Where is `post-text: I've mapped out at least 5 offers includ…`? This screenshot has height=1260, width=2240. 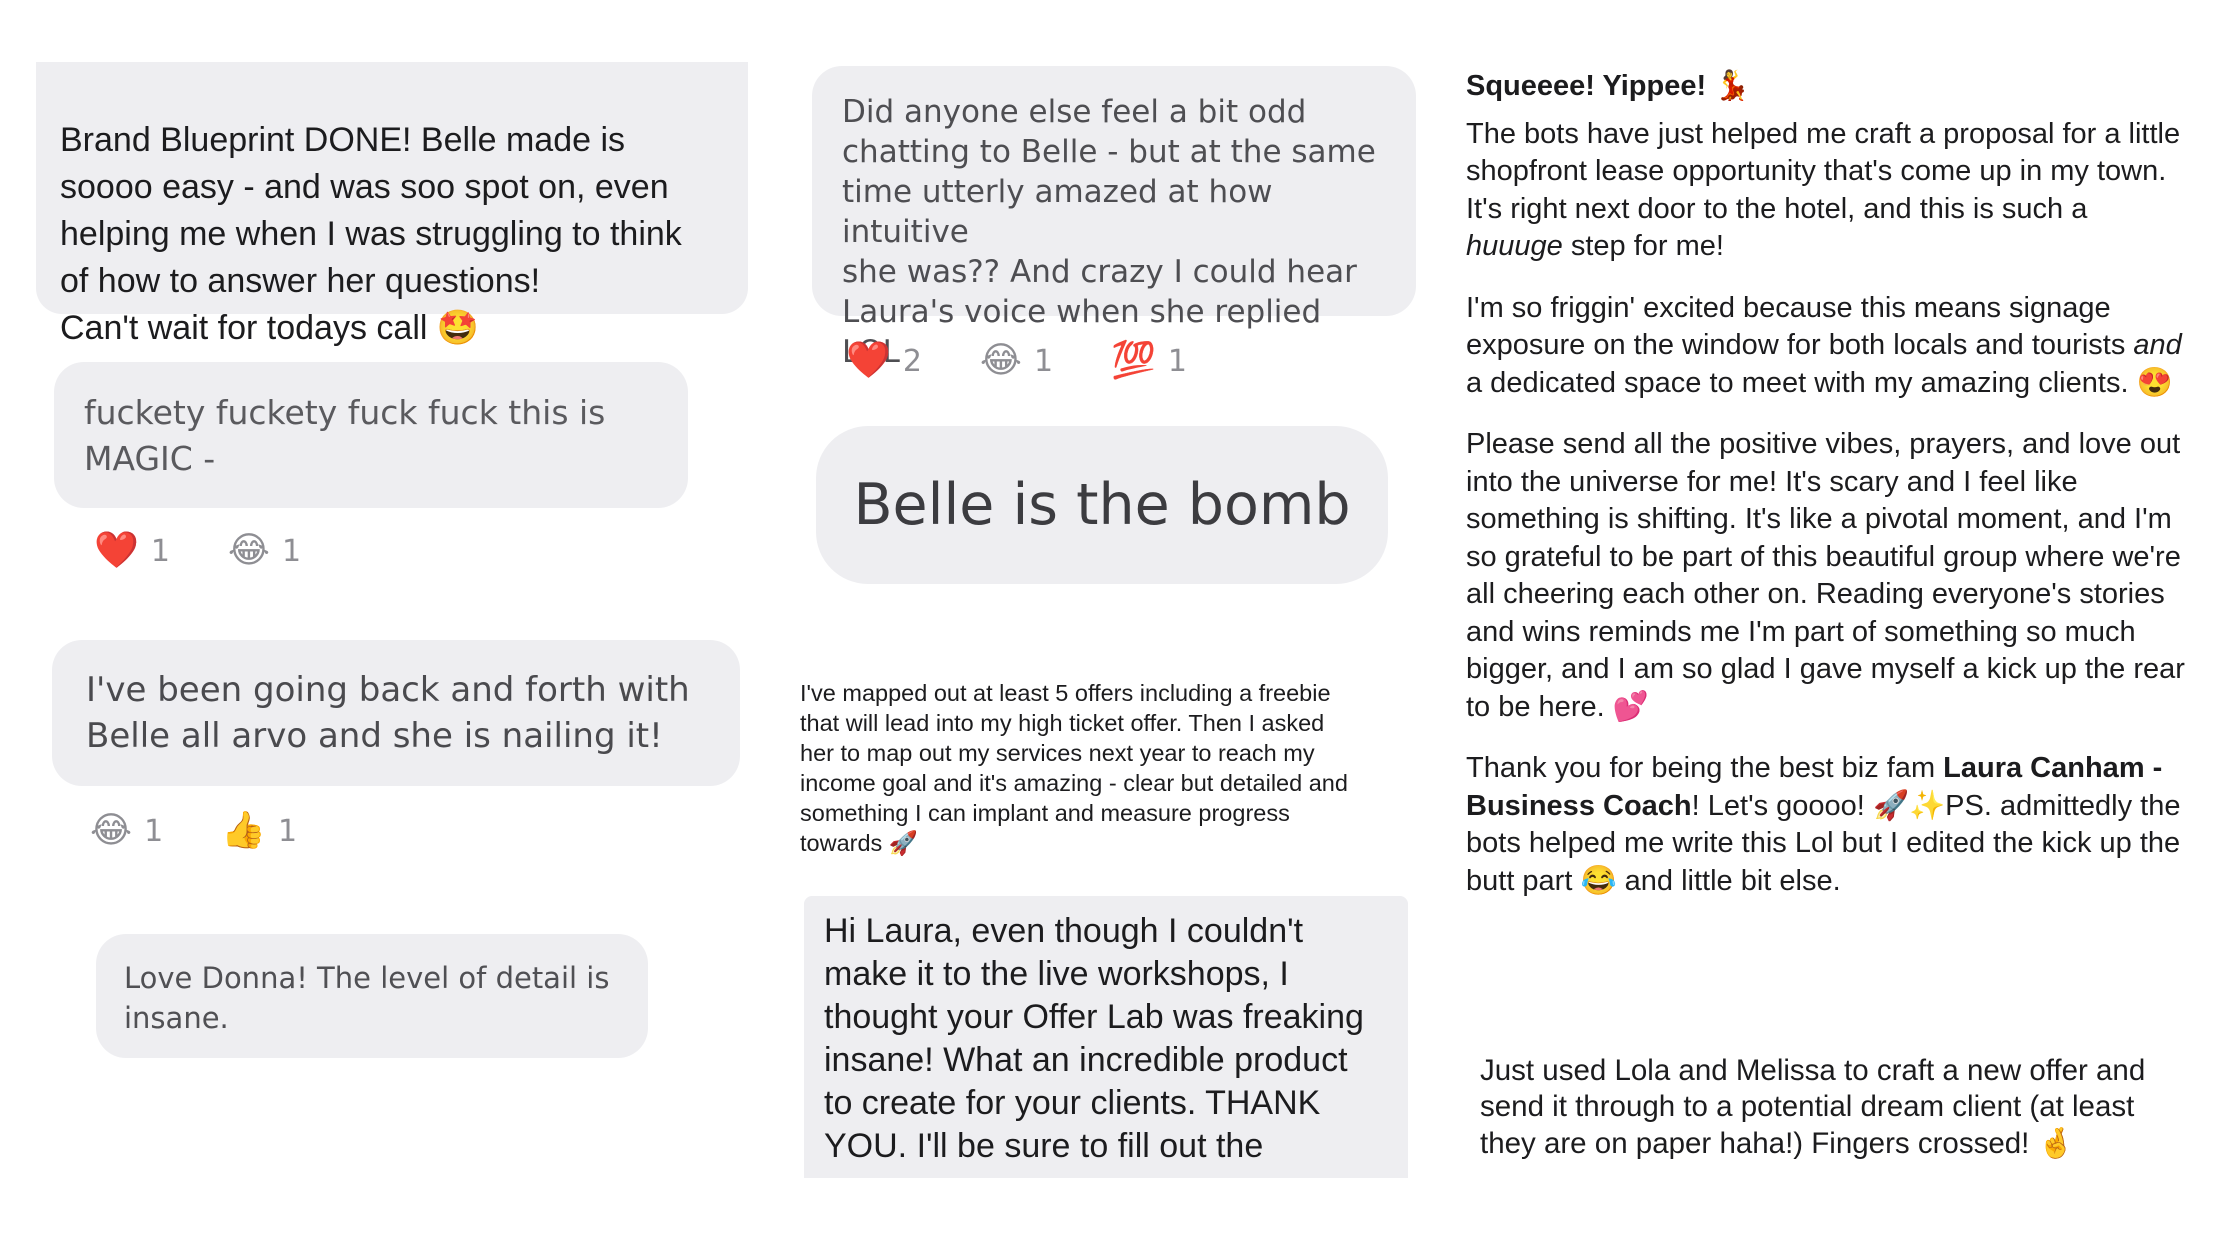
post-text: I've mapped out at least 5 offers includ… is located at coordinates (1074, 768).